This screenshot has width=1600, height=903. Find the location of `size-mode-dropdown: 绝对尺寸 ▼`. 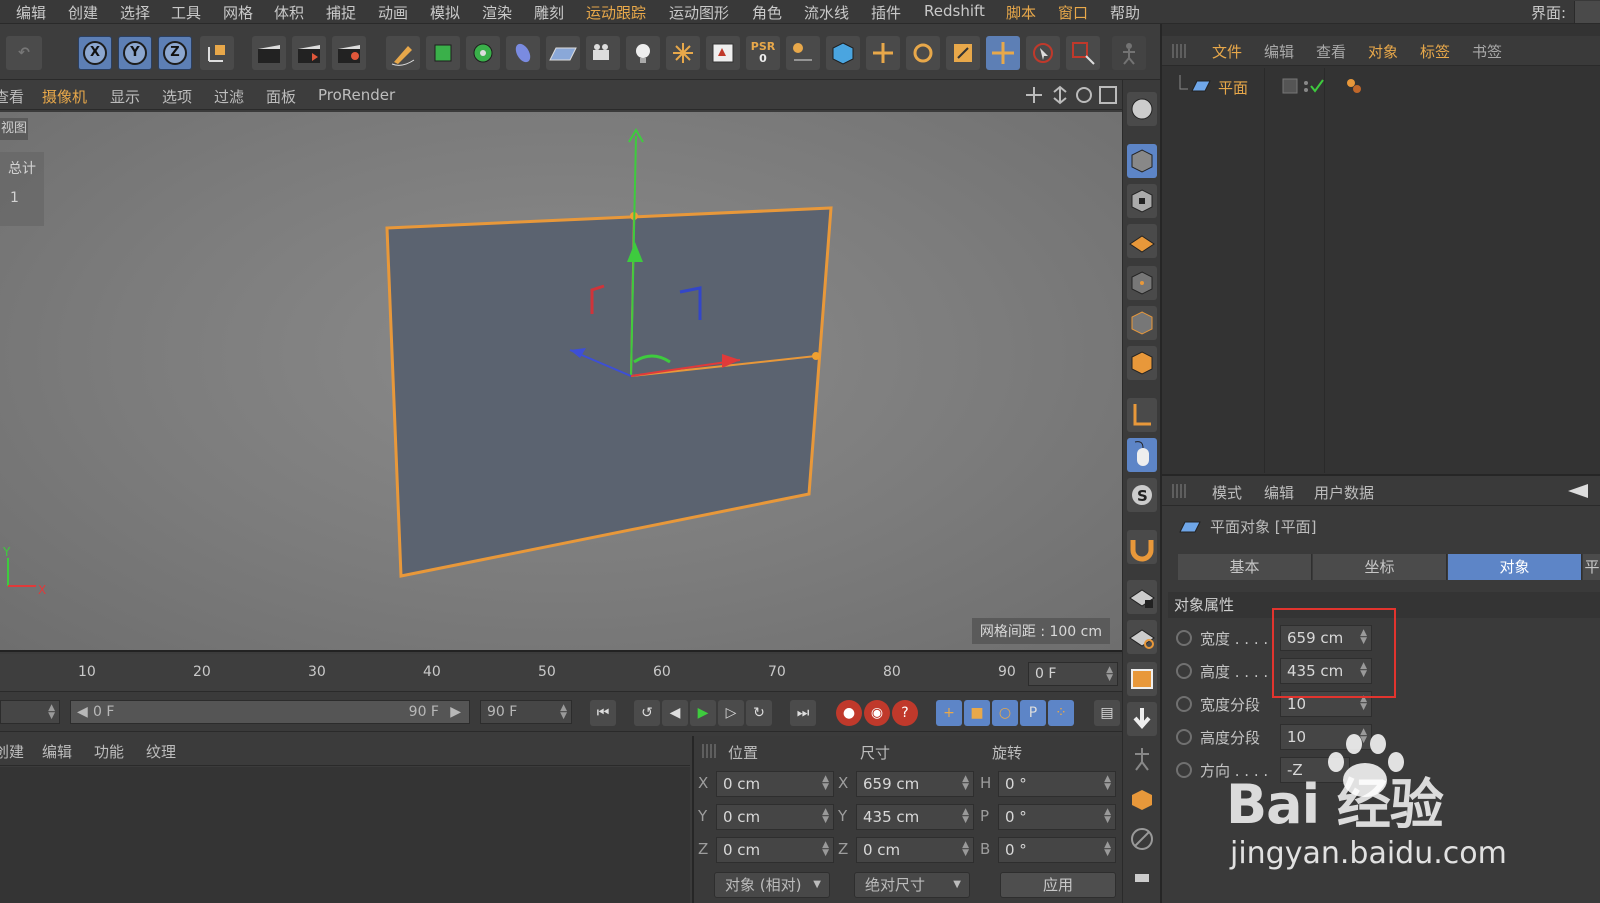

size-mode-dropdown: 绝对尺寸 ▼ is located at coordinates (912, 885).